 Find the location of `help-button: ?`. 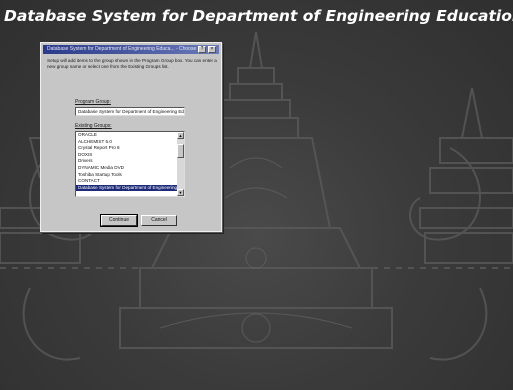

help-button: ? is located at coordinates (202, 49).